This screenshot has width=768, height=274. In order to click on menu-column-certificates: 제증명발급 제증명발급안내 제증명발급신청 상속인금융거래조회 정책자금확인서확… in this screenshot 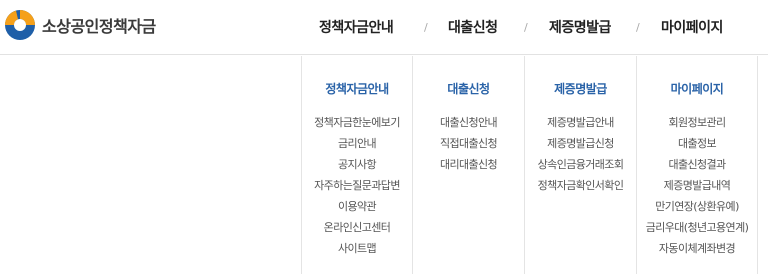, I will do `click(580, 165)`.